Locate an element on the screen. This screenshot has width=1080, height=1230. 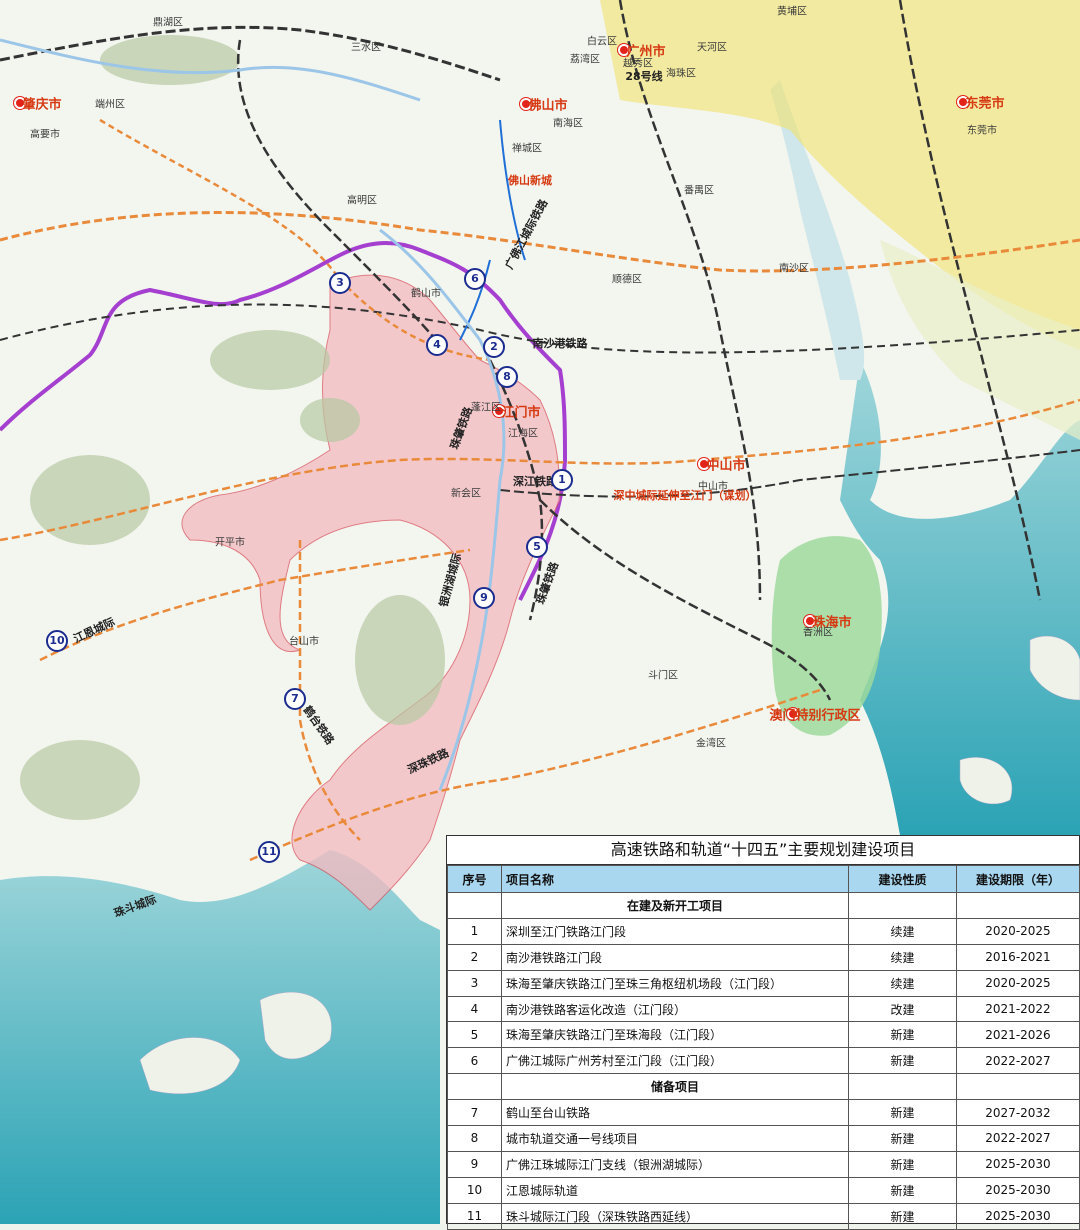
table-row: 9 广佛江珠城际江门支线（银洲湖城际） 新建 2025-2030 is located at coordinates (763, 1164).